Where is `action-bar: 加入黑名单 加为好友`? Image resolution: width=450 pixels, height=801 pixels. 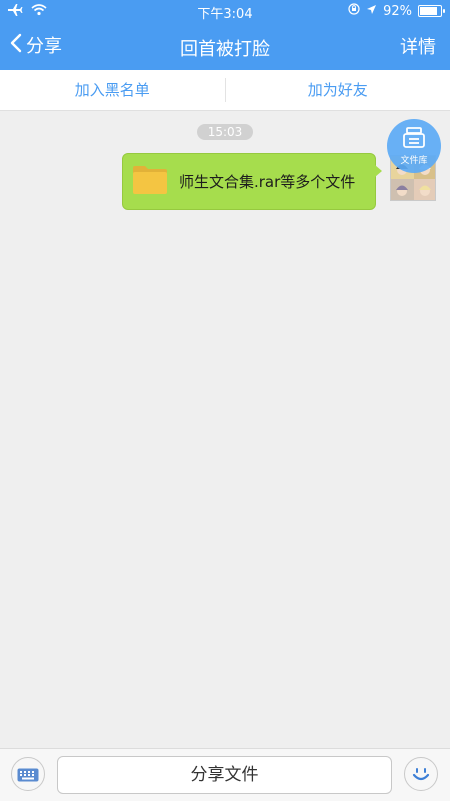
action-bar: 加入黑名单 加为好友 is located at coordinates (225, 90).